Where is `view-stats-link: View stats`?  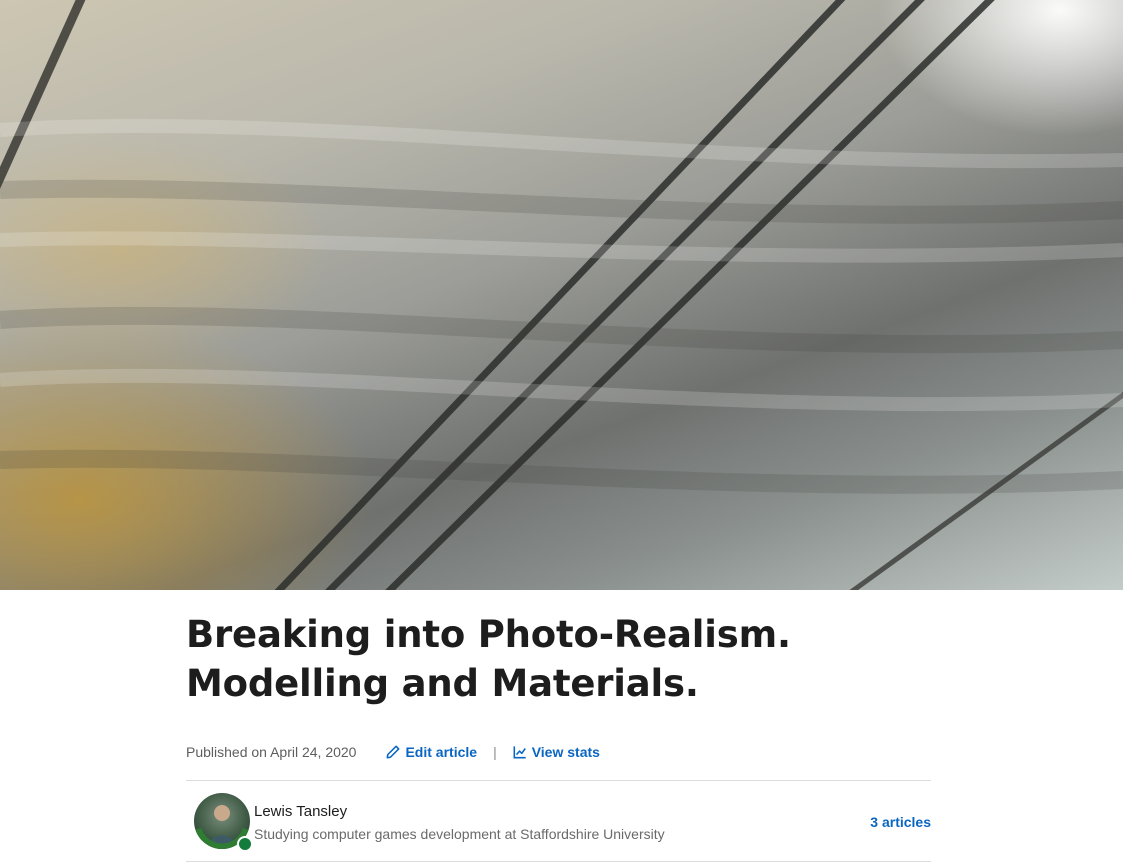 view-stats-link: View stats is located at coordinates (556, 752).